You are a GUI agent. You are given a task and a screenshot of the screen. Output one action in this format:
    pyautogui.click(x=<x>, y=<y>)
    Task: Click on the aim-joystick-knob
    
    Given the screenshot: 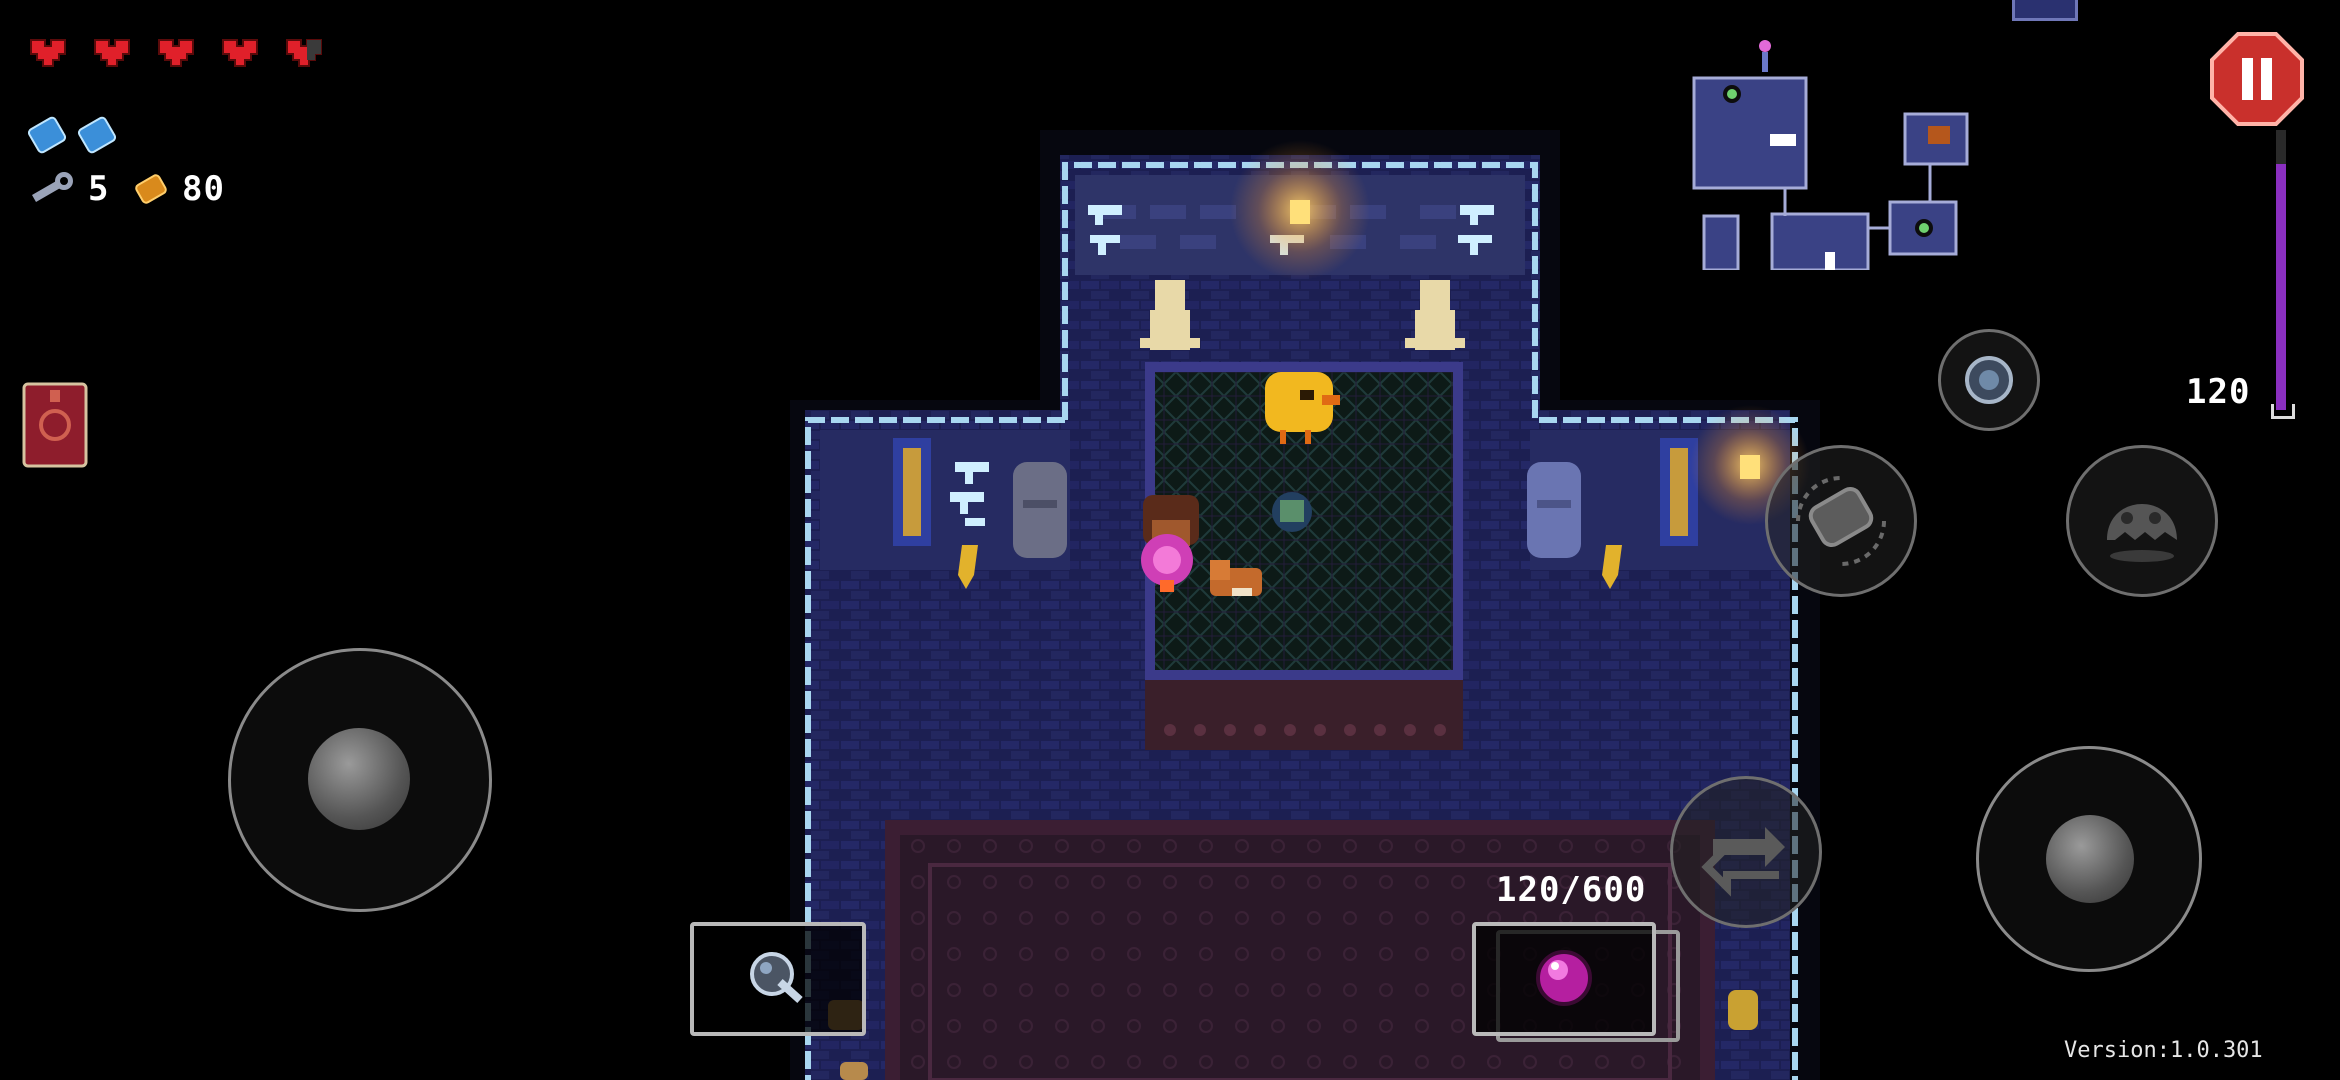 What is the action you would take?
    pyautogui.click(x=2090, y=859)
    